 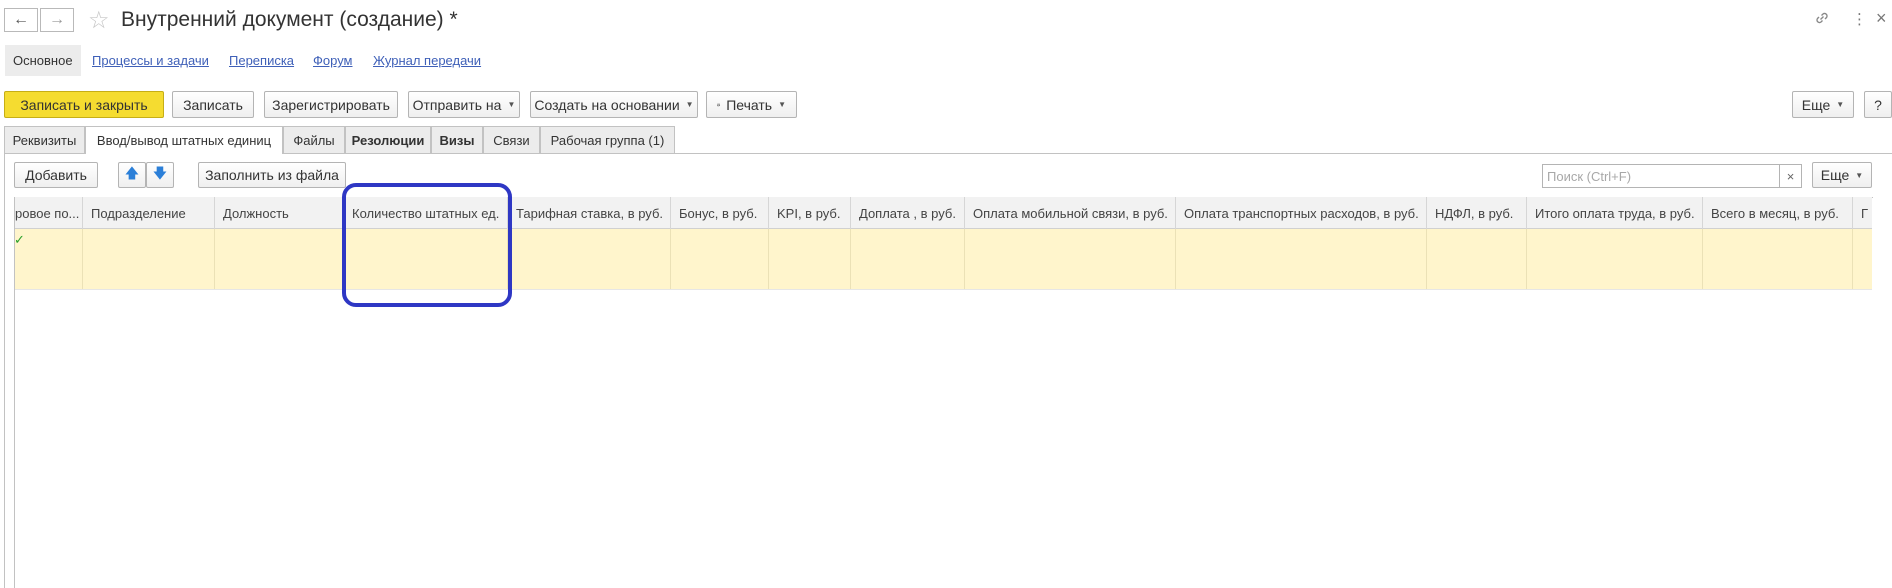 I want to click on create-based-on-label: Создать на основании, so click(x=607, y=104).